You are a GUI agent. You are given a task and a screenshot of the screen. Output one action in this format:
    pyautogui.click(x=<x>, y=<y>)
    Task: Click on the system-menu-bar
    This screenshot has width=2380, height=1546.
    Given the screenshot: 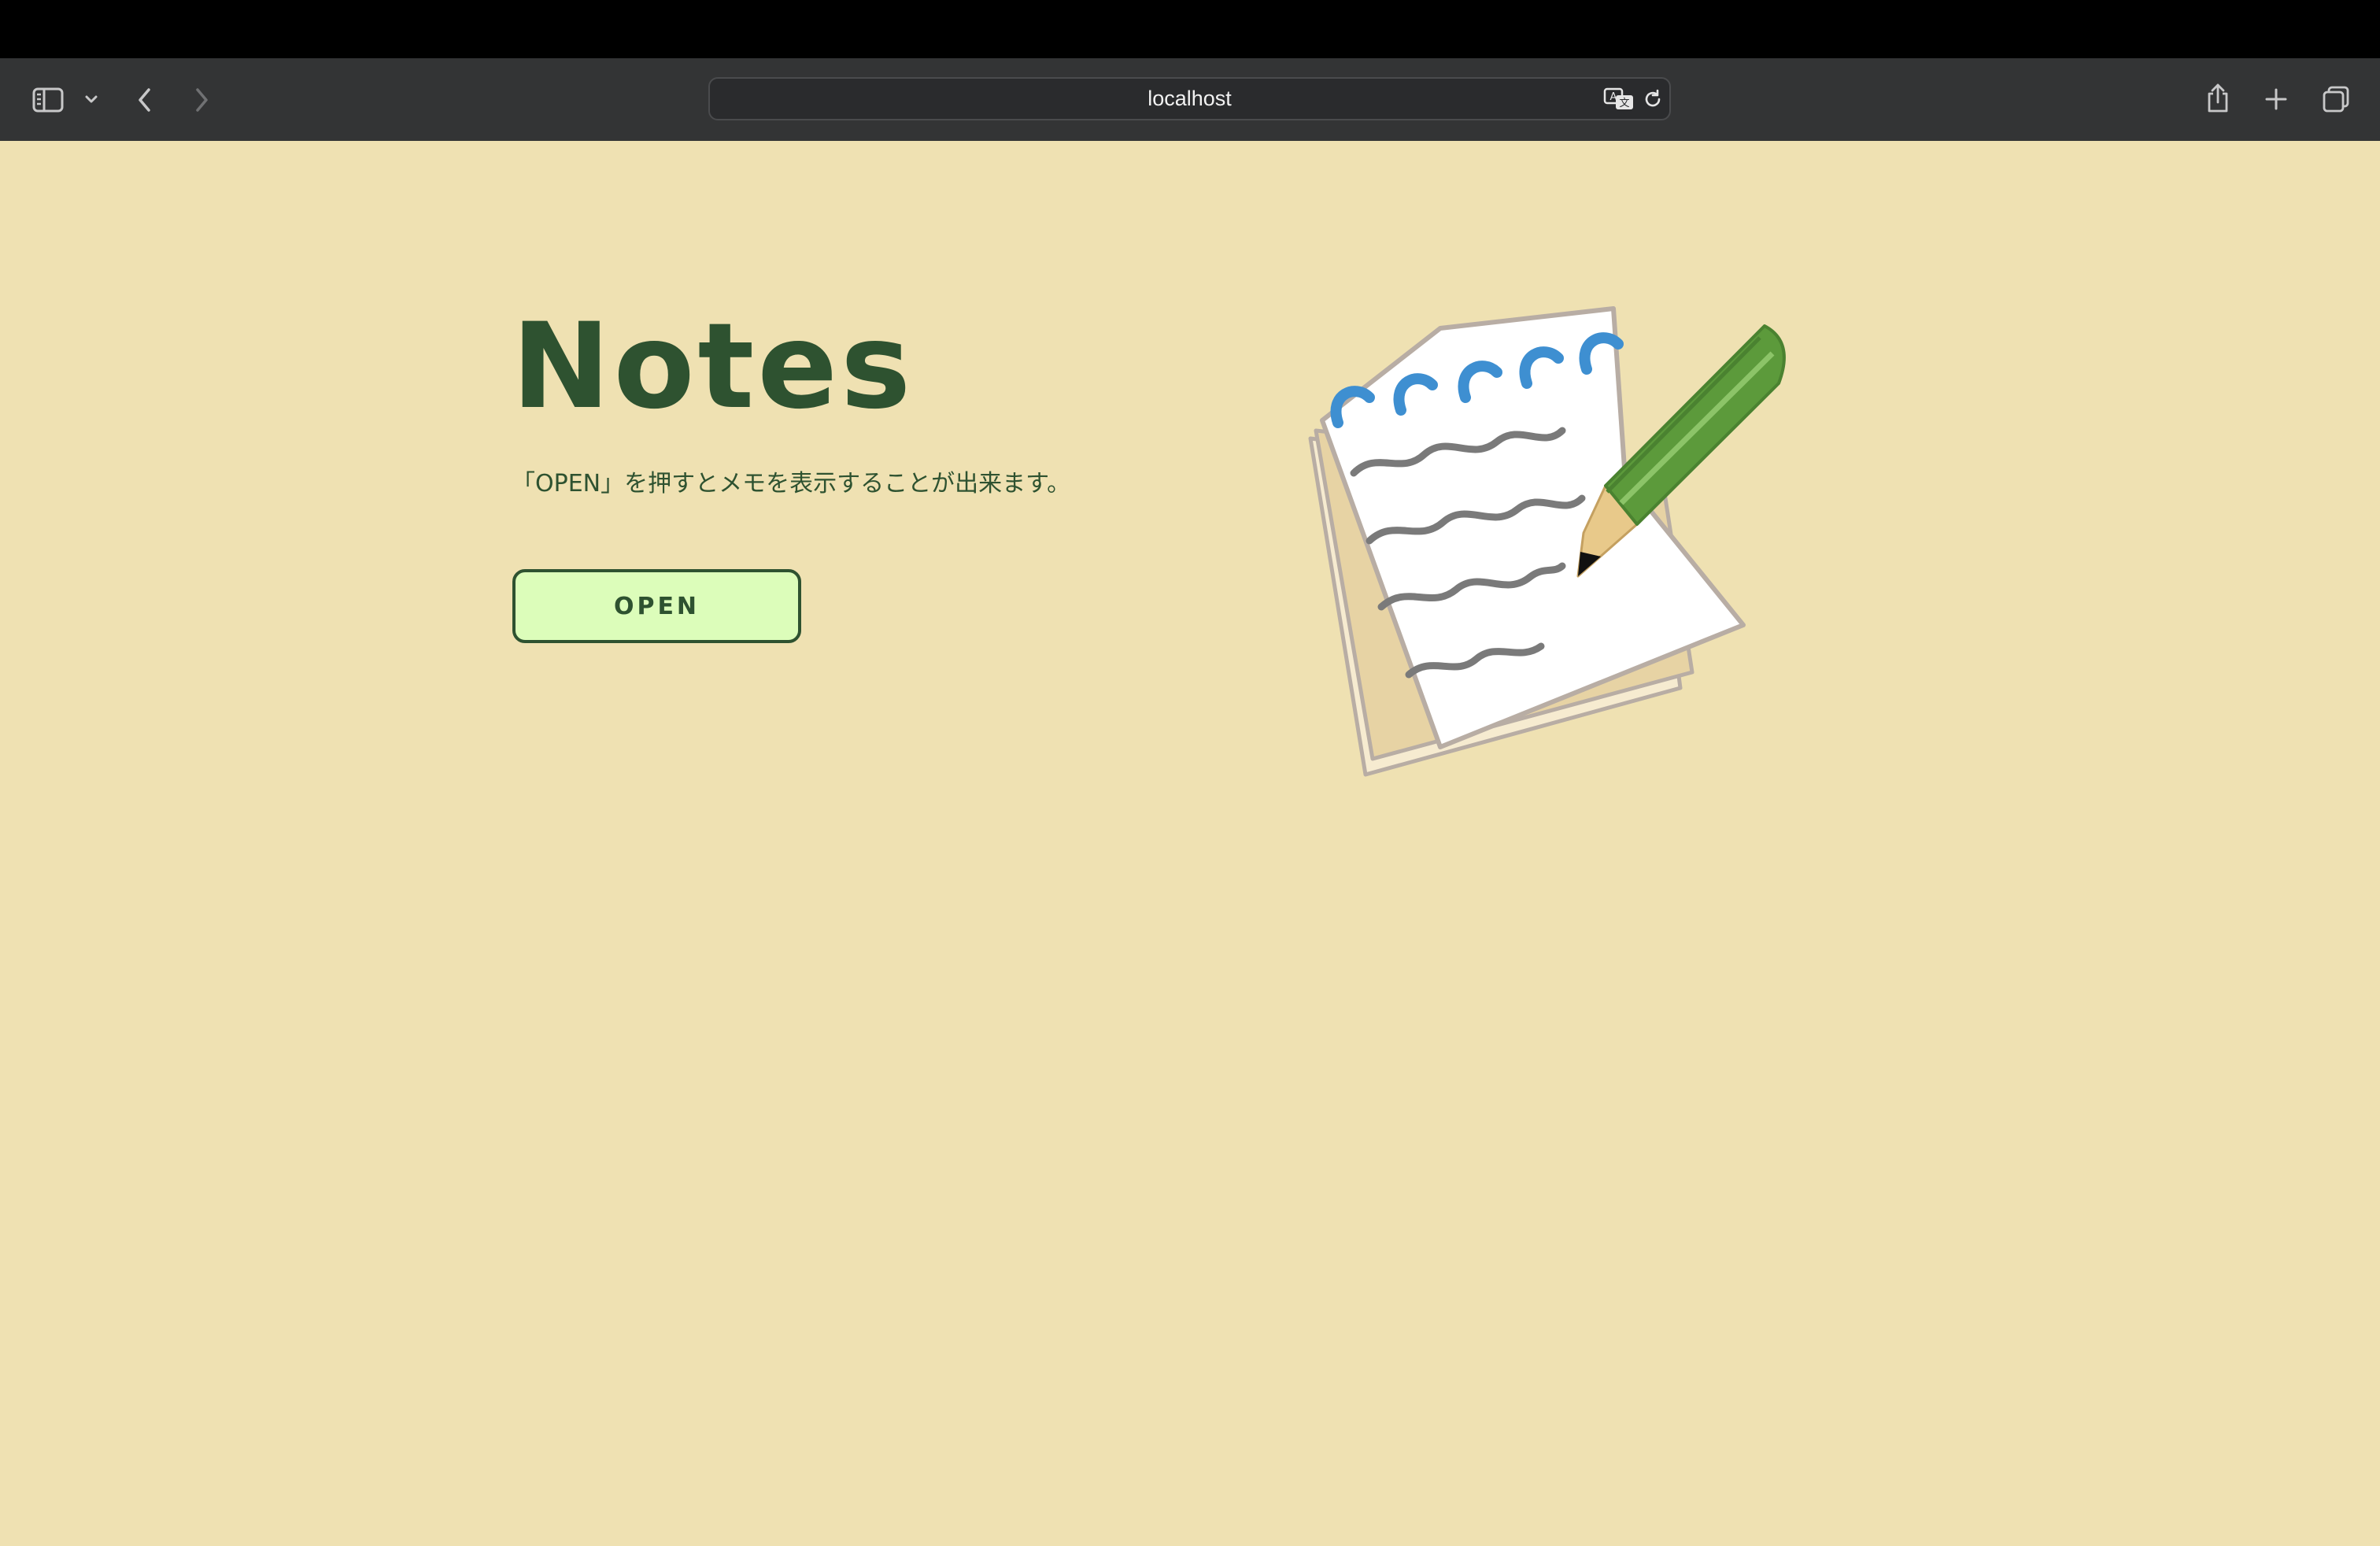 What is the action you would take?
    pyautogui.click(x=1190, y=29)
    